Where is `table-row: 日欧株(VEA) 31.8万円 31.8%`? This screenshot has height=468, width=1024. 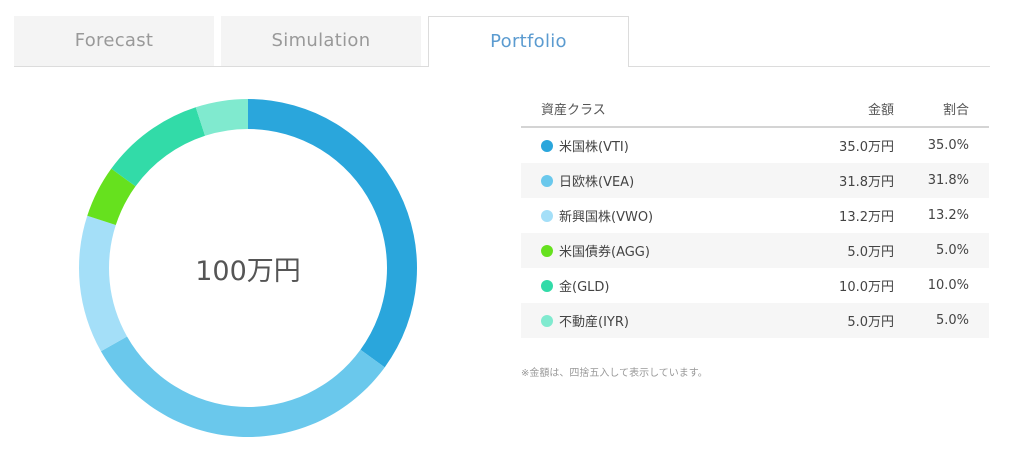
table-row: 日欧株(VEA) 31.8万円 31.8% is located at coordinates (755, 180).